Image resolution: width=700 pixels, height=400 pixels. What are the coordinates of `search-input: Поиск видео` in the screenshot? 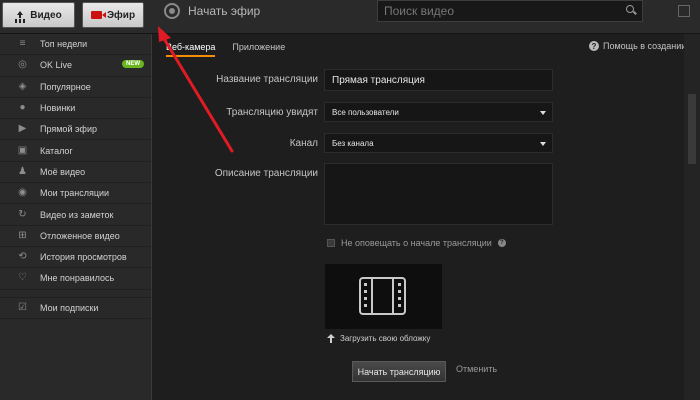 It's located at (510, 11).